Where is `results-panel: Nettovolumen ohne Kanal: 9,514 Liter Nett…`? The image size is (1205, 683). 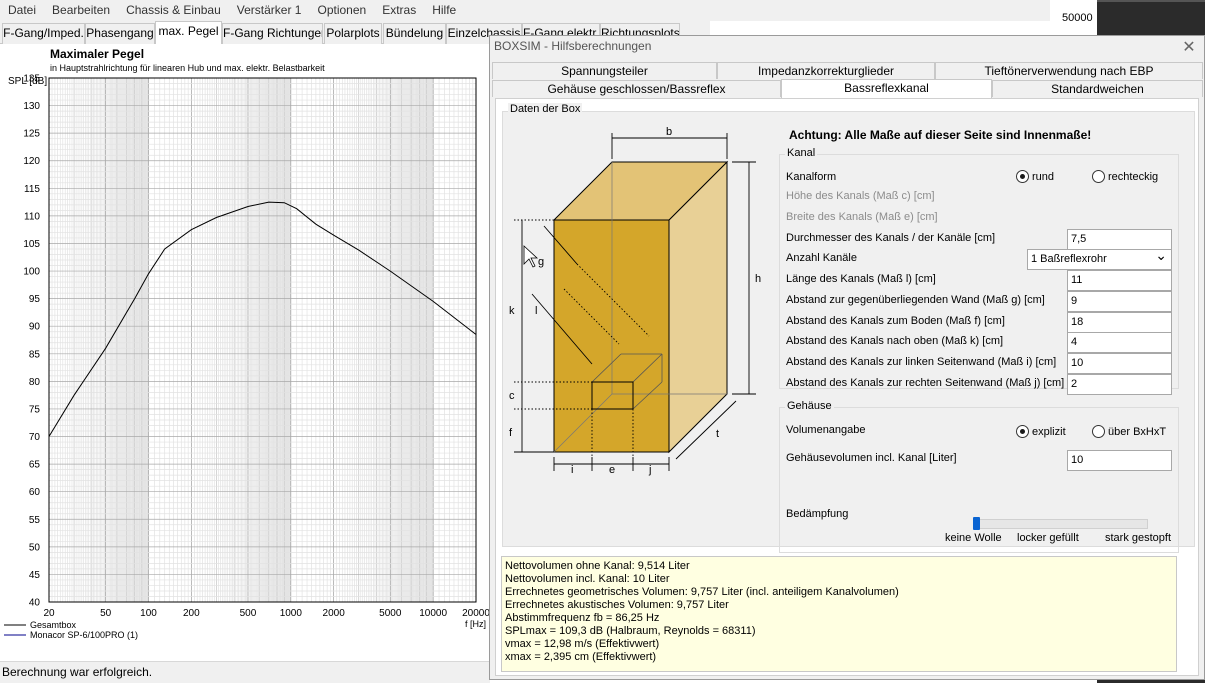
results-panel: Nettovolumen ohne Kanal: 9,514 Liter Nett… is located at coordinates (839, 614).